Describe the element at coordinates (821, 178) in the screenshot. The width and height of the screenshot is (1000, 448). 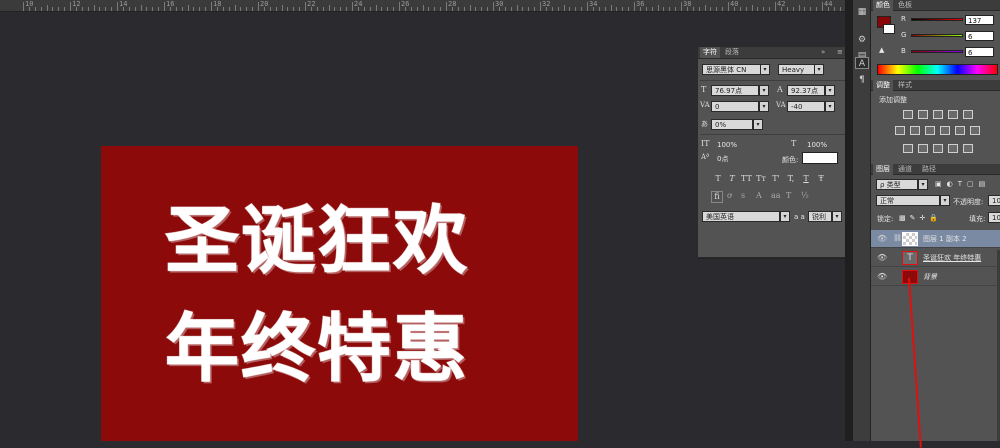
I see `strikethrough-button: Ŧ` at that location.